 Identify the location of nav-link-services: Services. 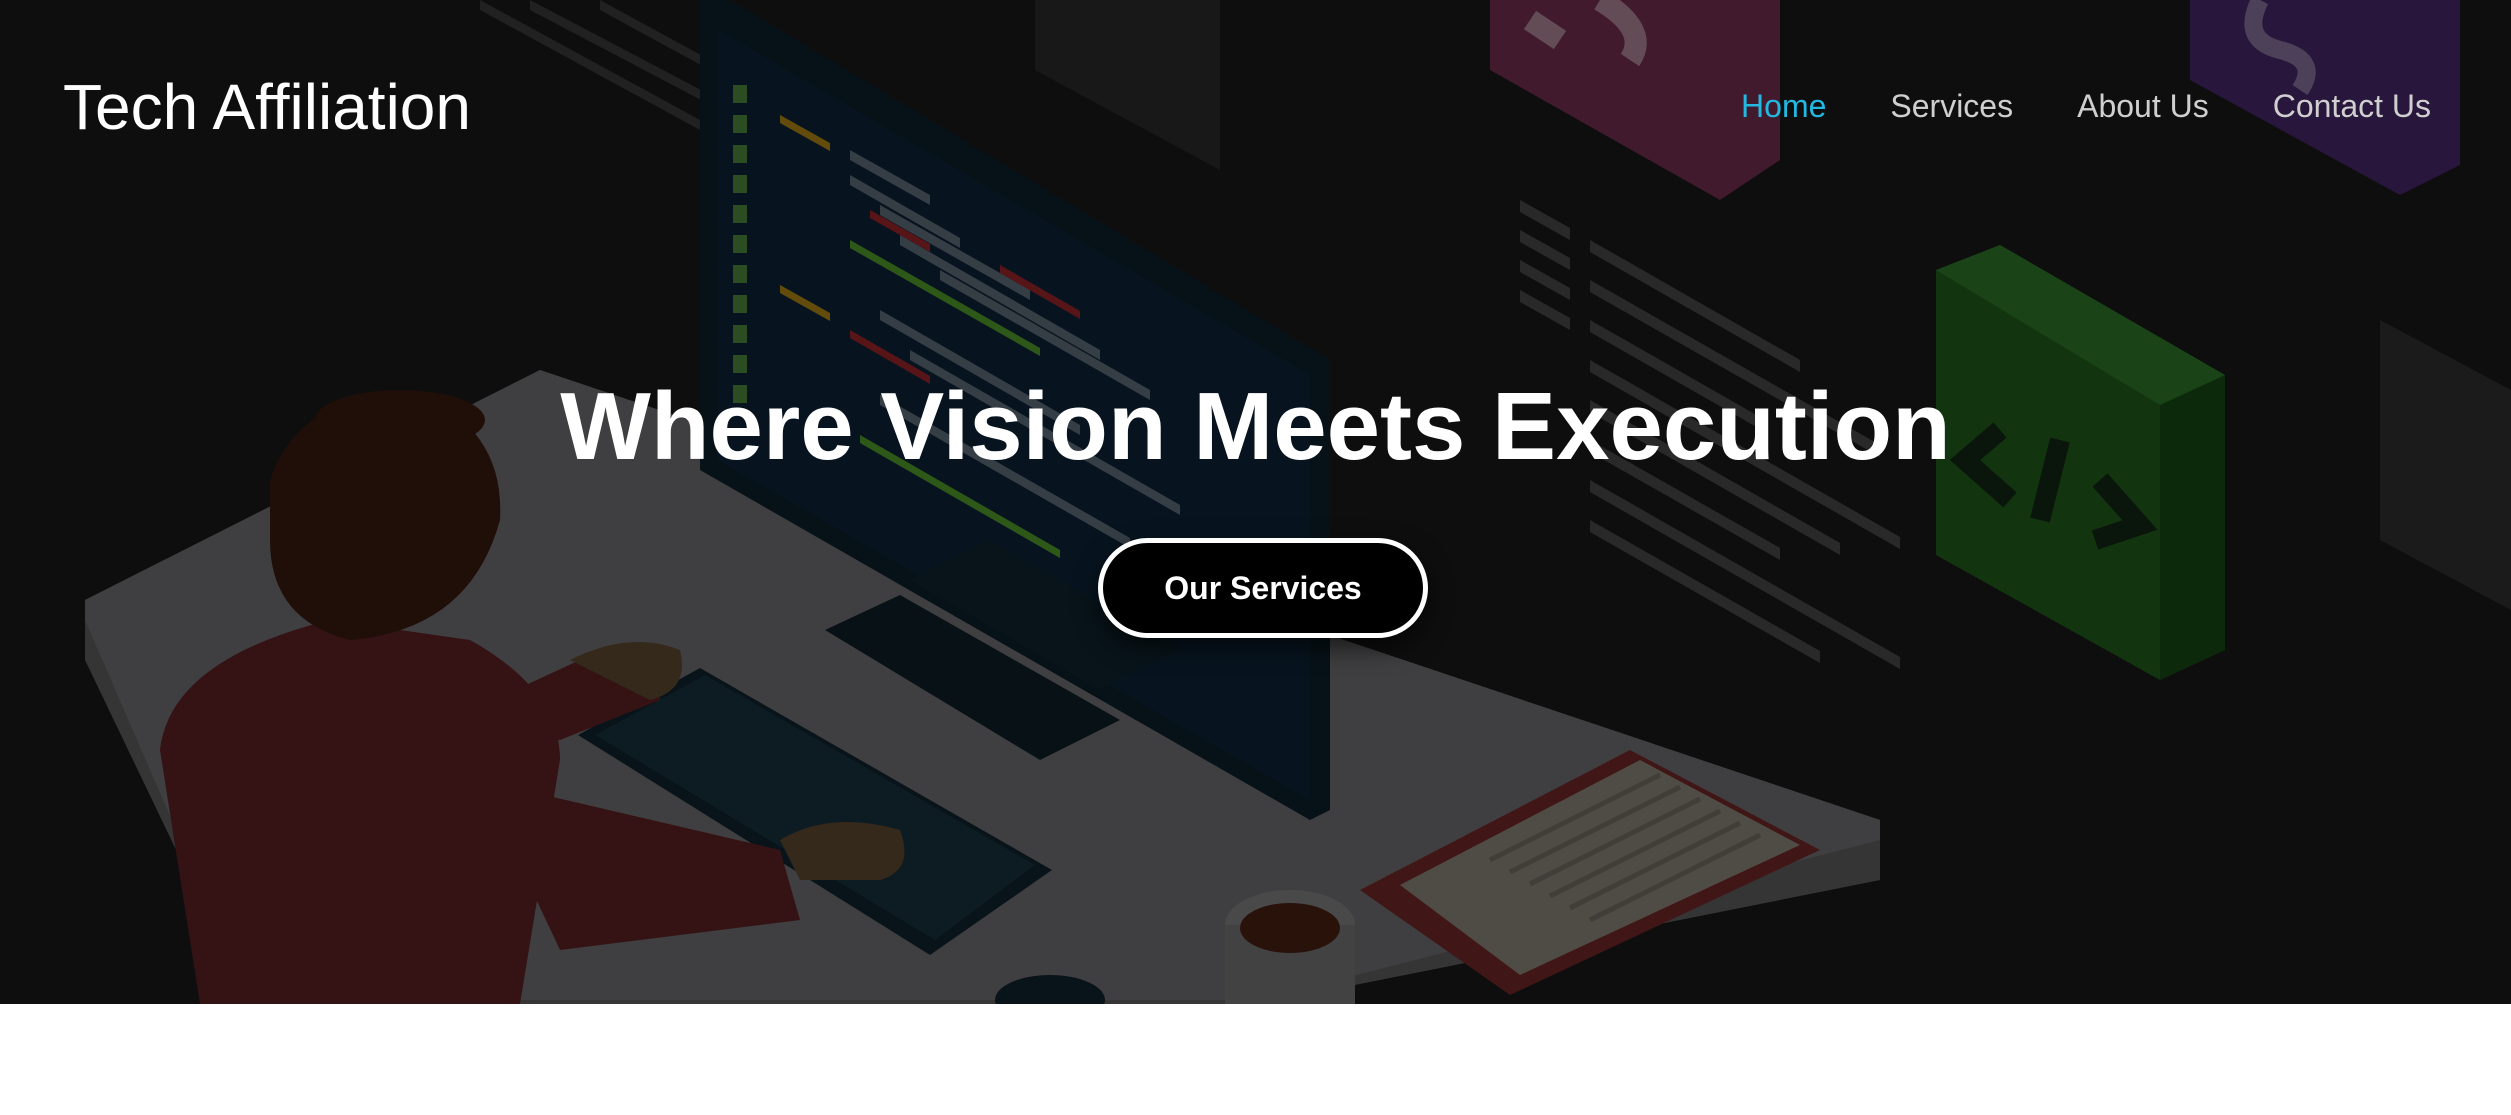
(1951, 106).